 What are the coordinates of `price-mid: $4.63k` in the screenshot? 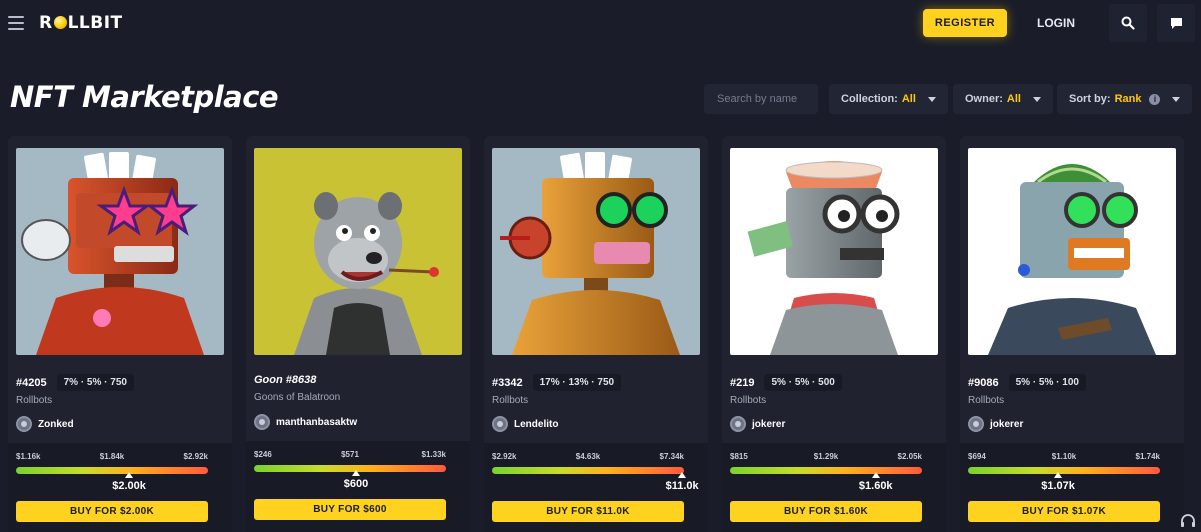 It's located at (588, 456).